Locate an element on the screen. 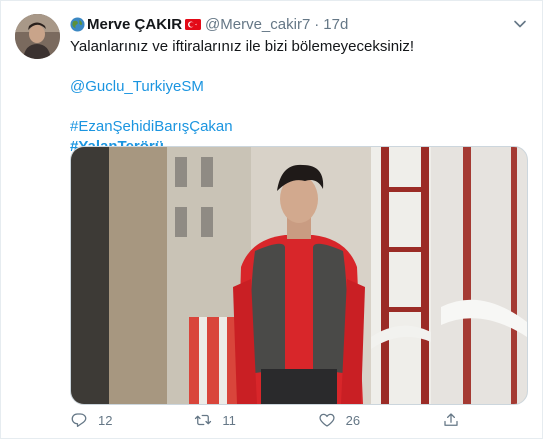 This screenshot has width=543, height=439. author-display-name: Merve ÇAKIR is located at coordinates (135, 24).